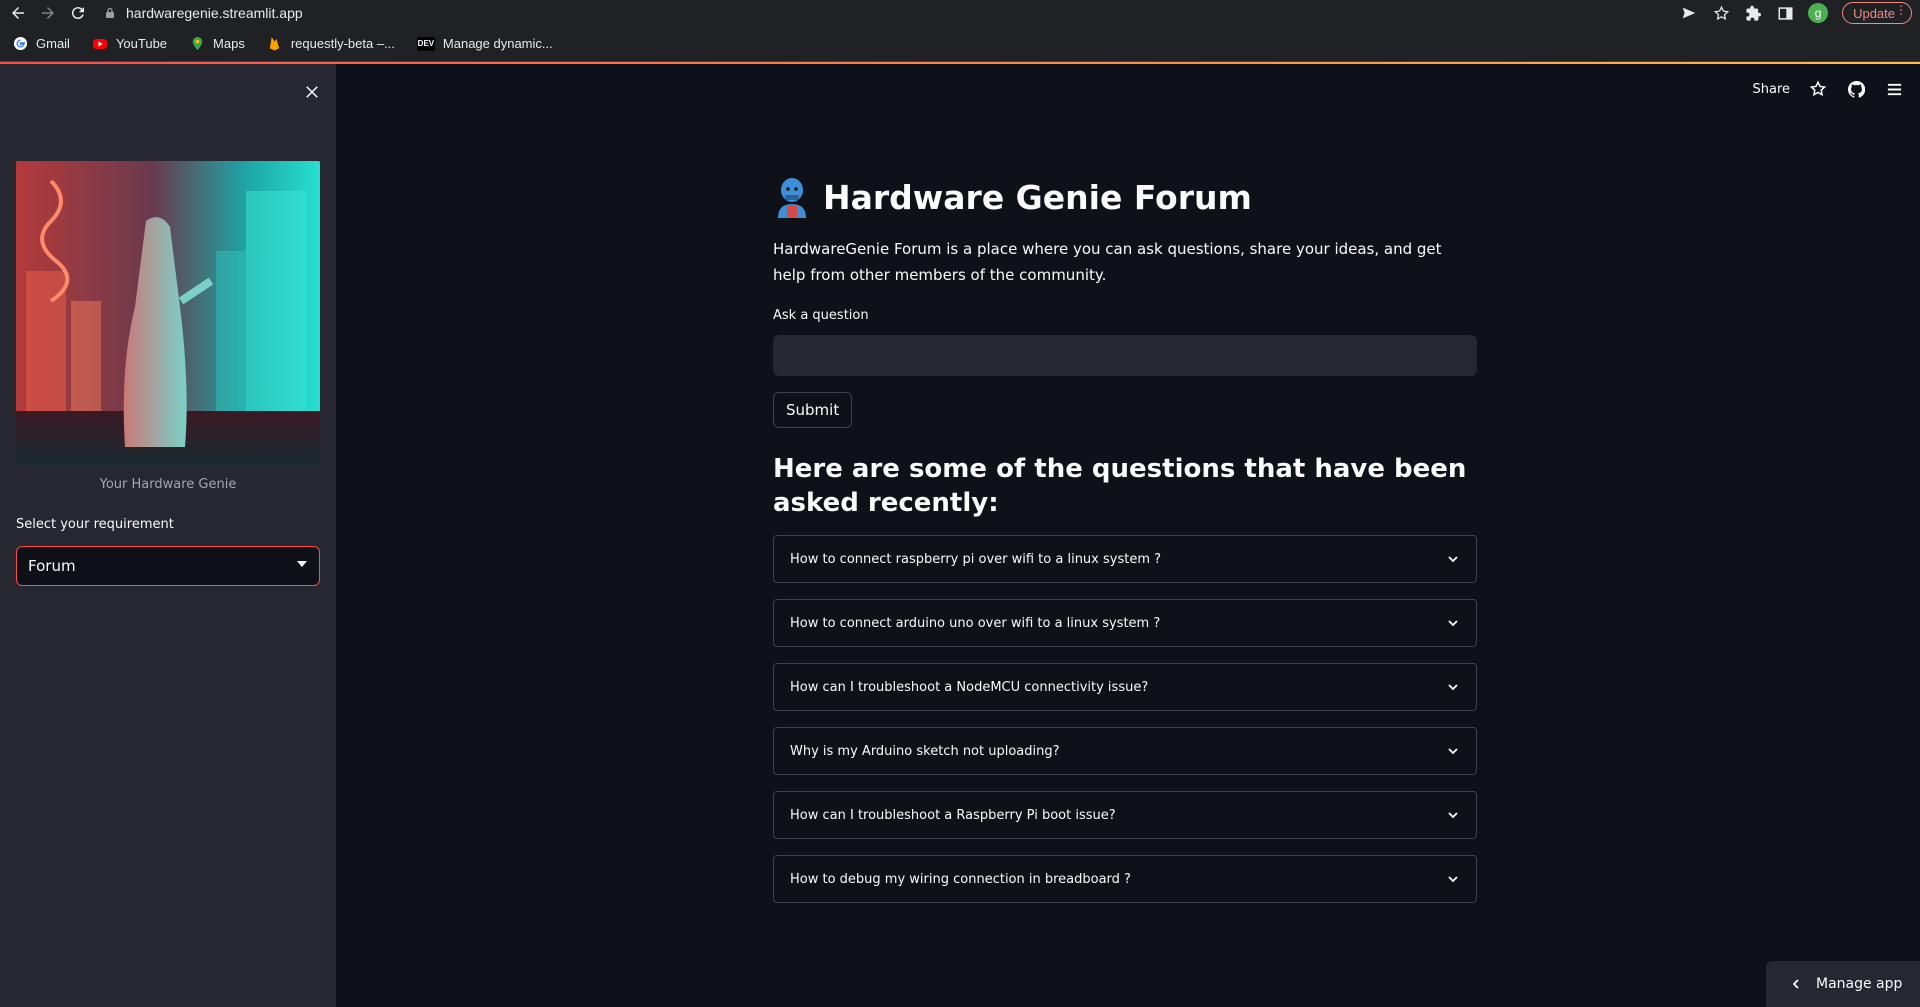 This screenshot has width=1920, height=1007. I want to click on bookmark-label: YouTube, so click(141, 43).